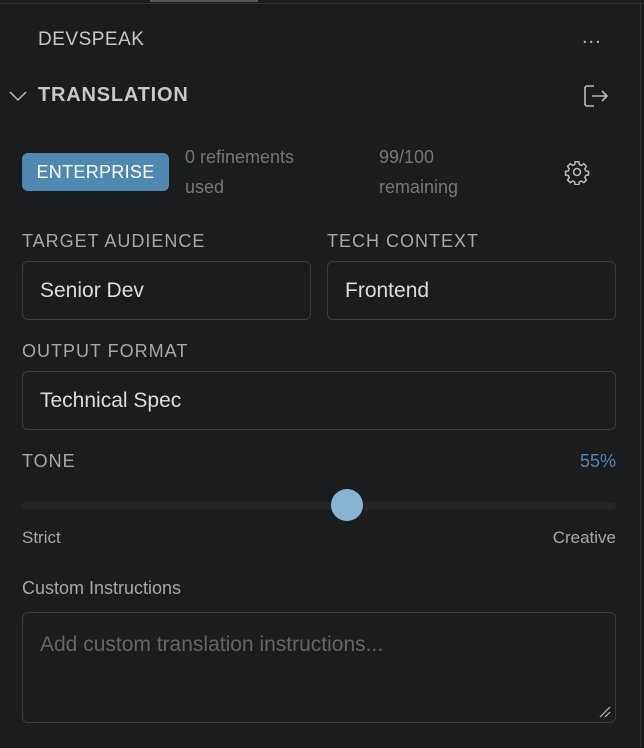 The image size is (644, 748). Describe the element at coordinates (584, 537) in the screenshot. I see `tone-max-label: Creative` at that location.